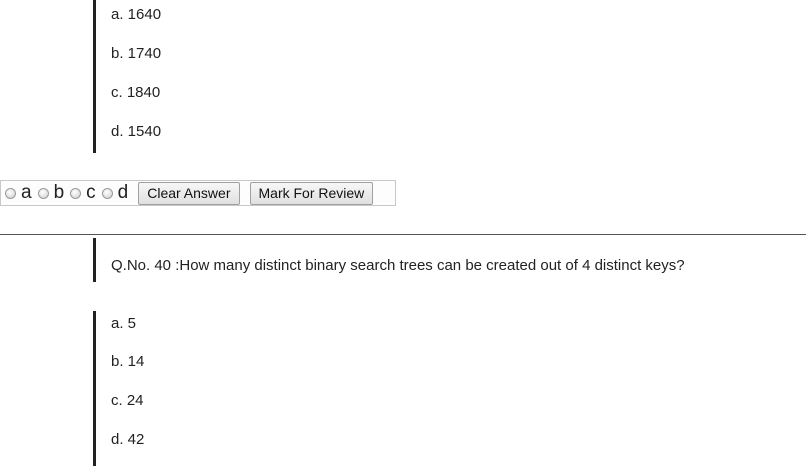 This screenshot has width=806, height=470. What do you see at coordinates (59, 192) in the screenshot?
I see `radio-label-b: b` at bounding box center [59, 192].